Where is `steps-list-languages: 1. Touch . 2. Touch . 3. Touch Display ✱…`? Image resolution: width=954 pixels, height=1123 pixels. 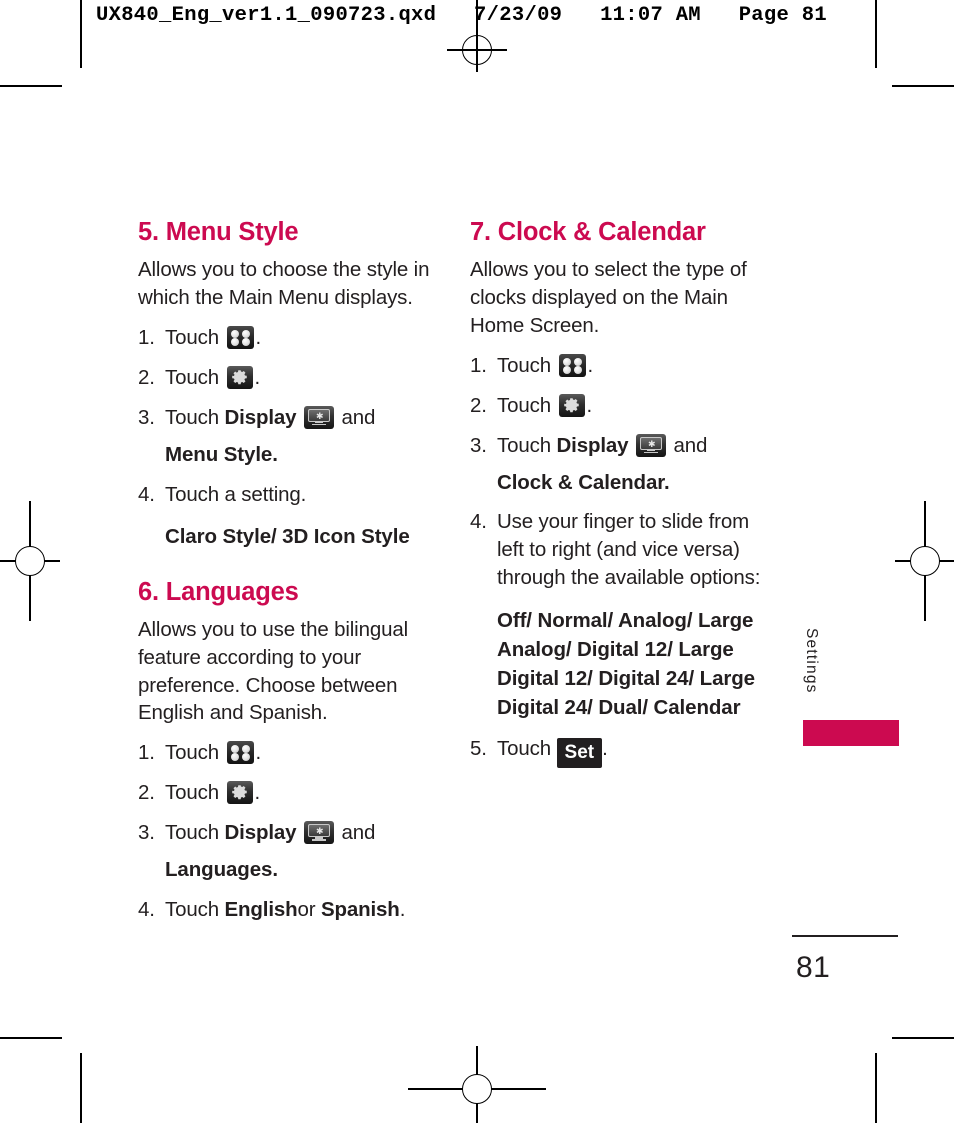
steps-list-languages: 1. Touch . 2. Touch . 3. Touch Display ✱… is located at coordinates (288, 831).